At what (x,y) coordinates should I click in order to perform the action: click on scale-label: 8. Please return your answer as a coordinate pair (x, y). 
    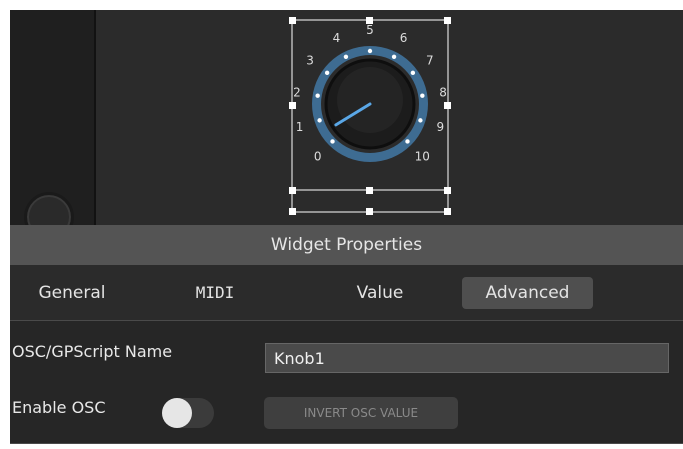
    Looking at the image, I should click on (443, 92).